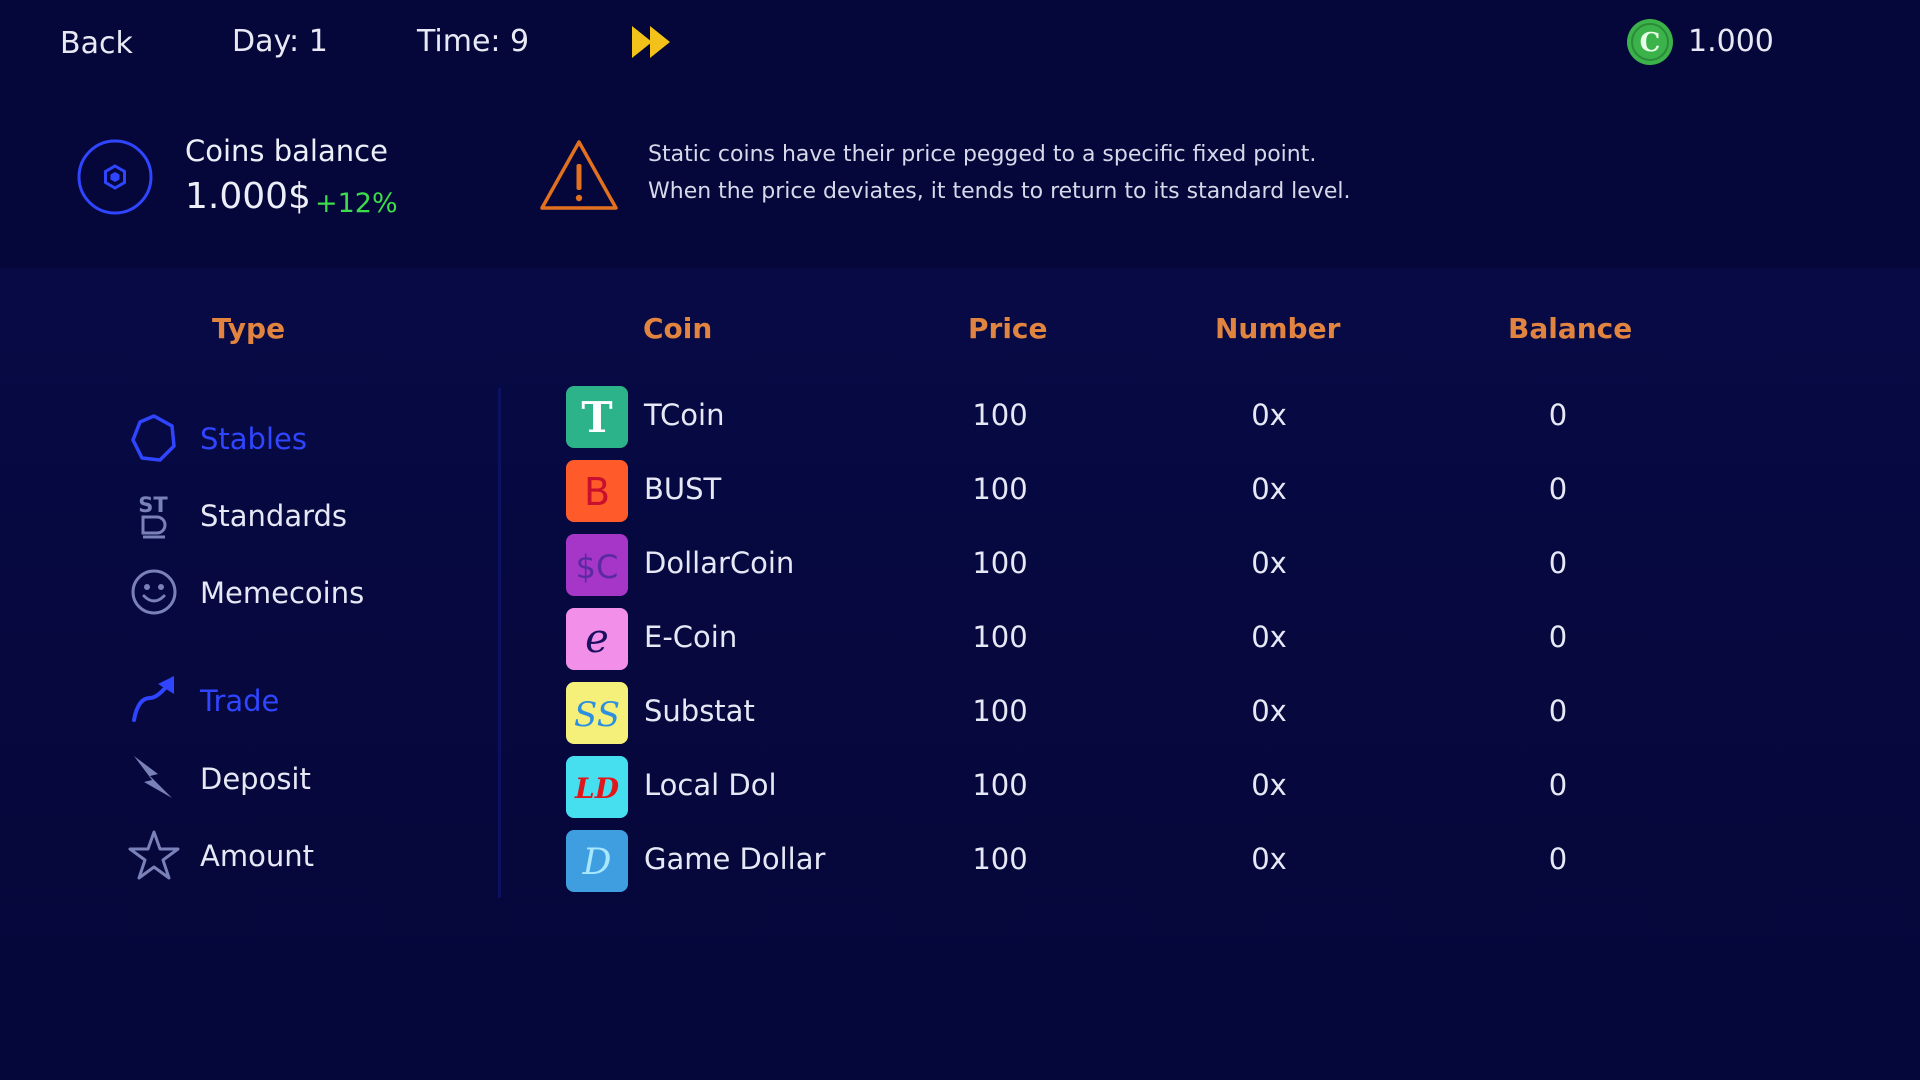  Describe the element at coordinates (274, 516) in the screenshot. I see `sidebar-item-label: Standards` at that location.